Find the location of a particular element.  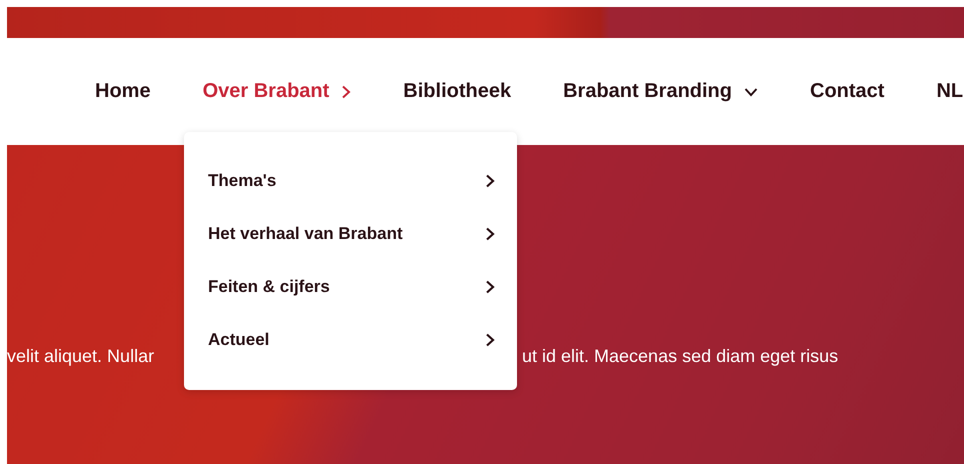

menu-item: Feiten & cijfers is located at coordinates (351, 286).